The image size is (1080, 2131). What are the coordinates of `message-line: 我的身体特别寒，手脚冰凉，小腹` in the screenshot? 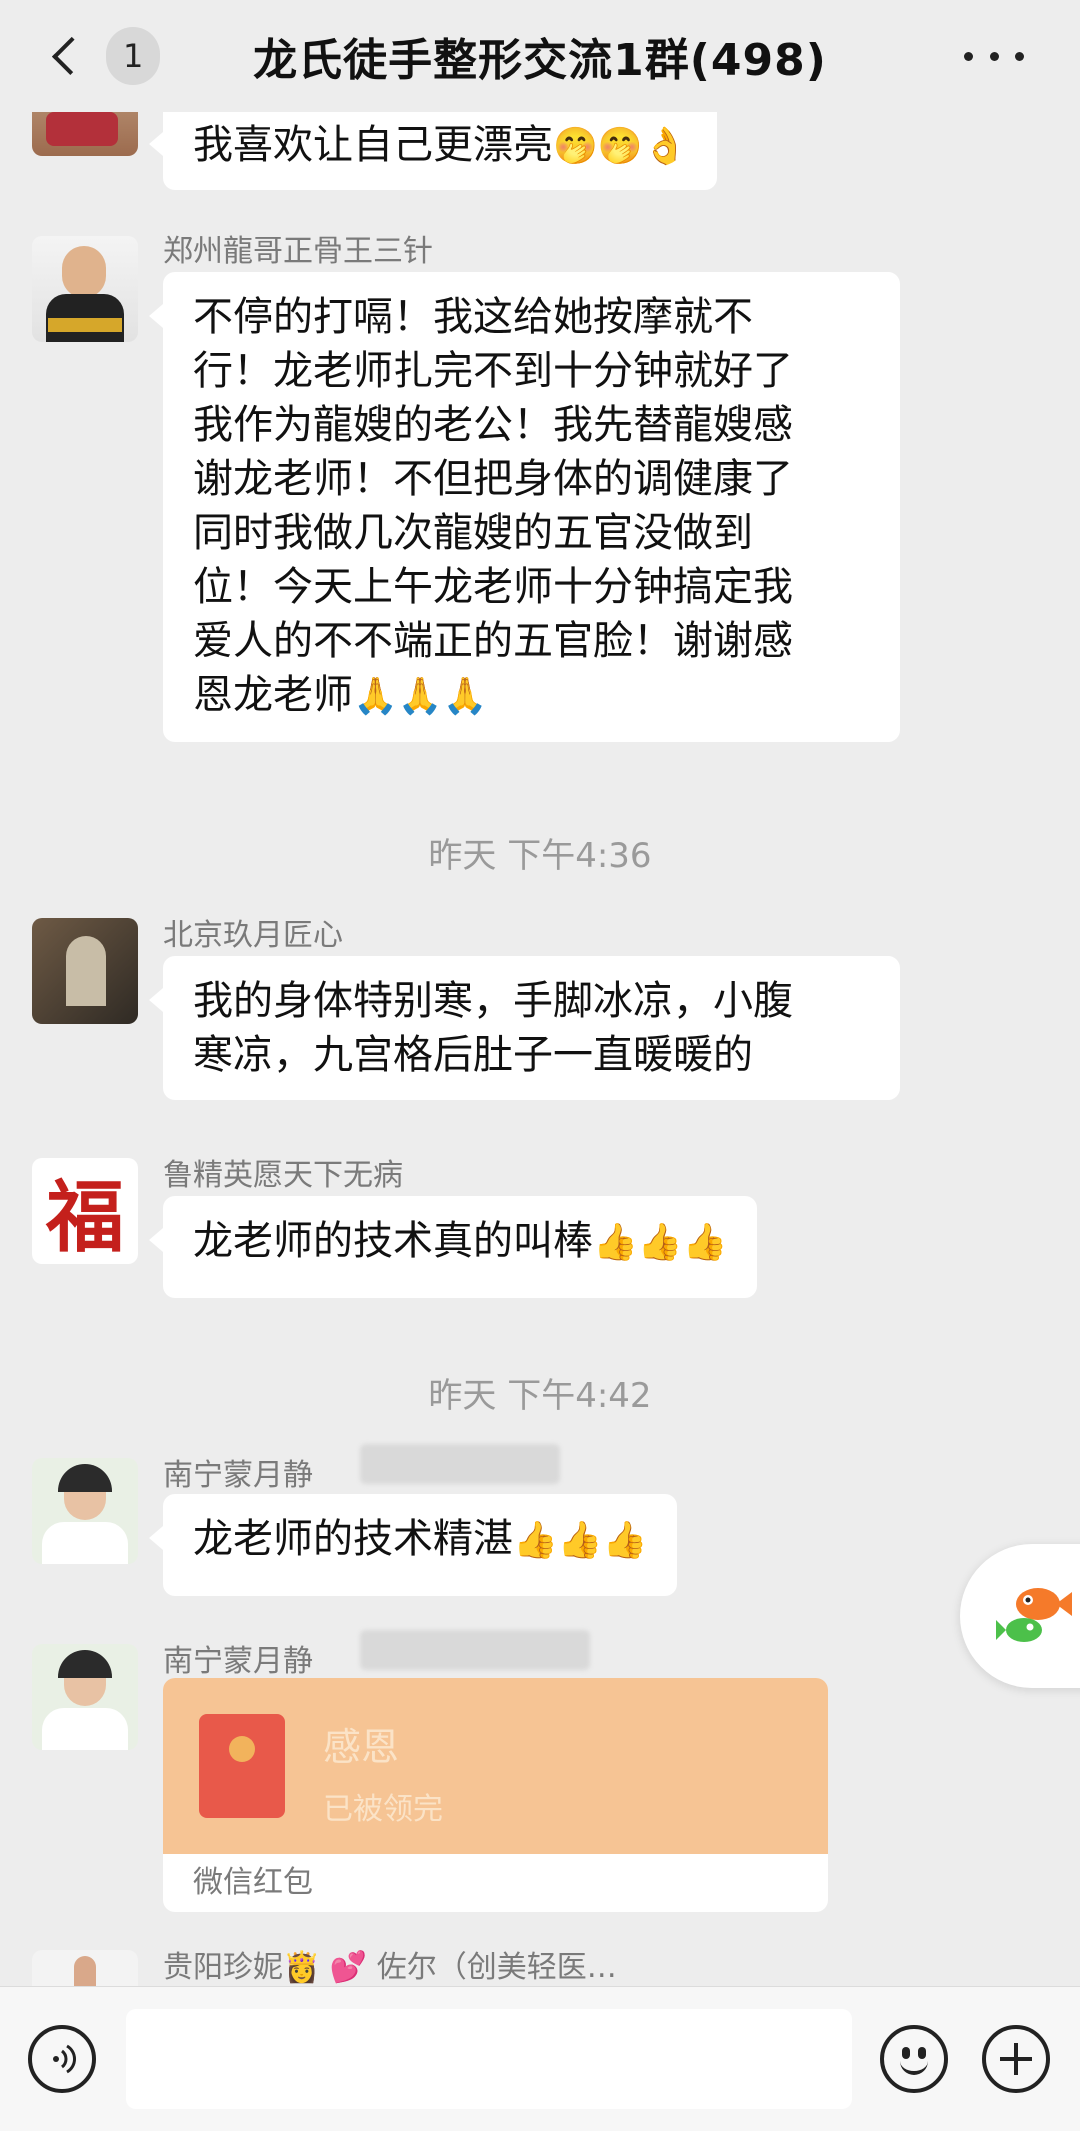 It's located at (493, 1001).